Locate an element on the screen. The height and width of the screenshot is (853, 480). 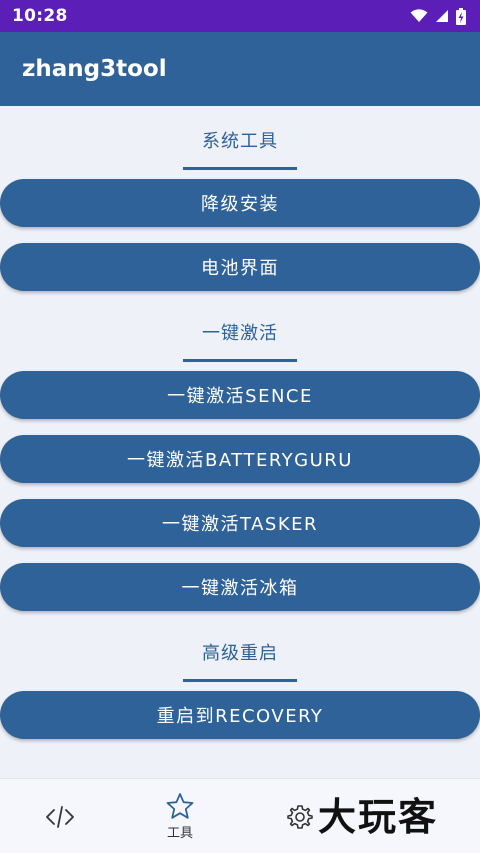
status-bar: 10:28 is located at coordinates (240, 16).